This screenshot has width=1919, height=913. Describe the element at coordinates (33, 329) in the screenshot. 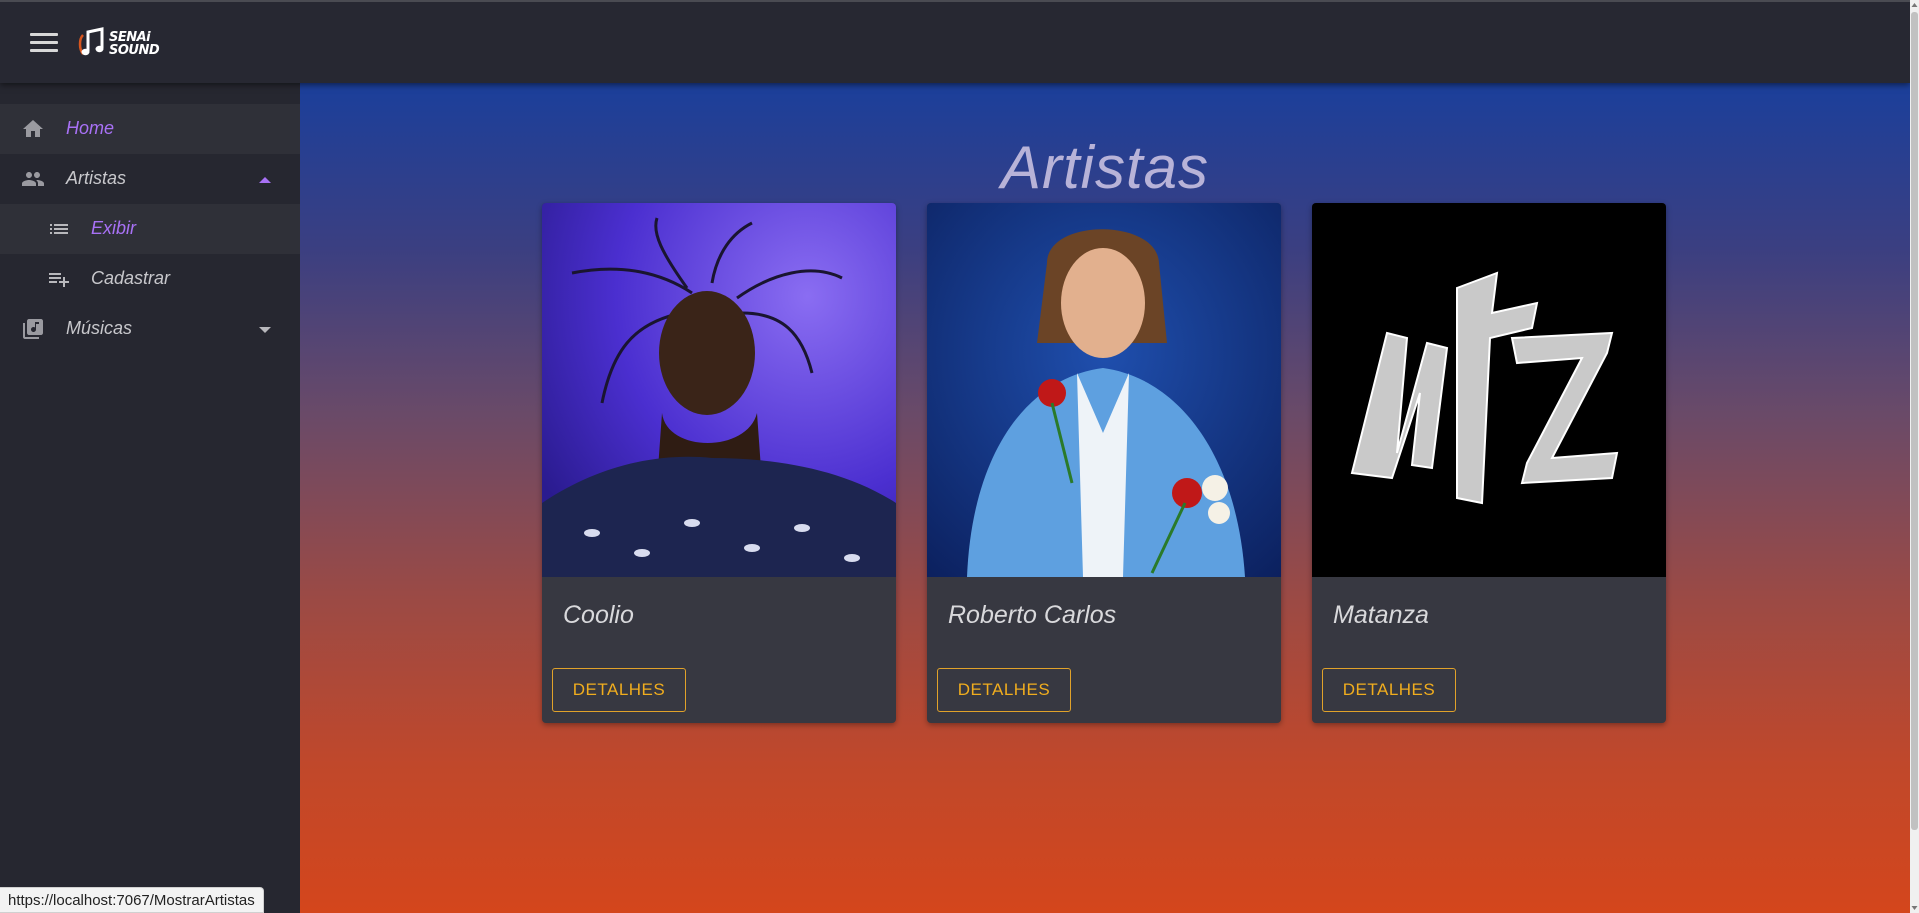

I see `library-music-icon` at that location.